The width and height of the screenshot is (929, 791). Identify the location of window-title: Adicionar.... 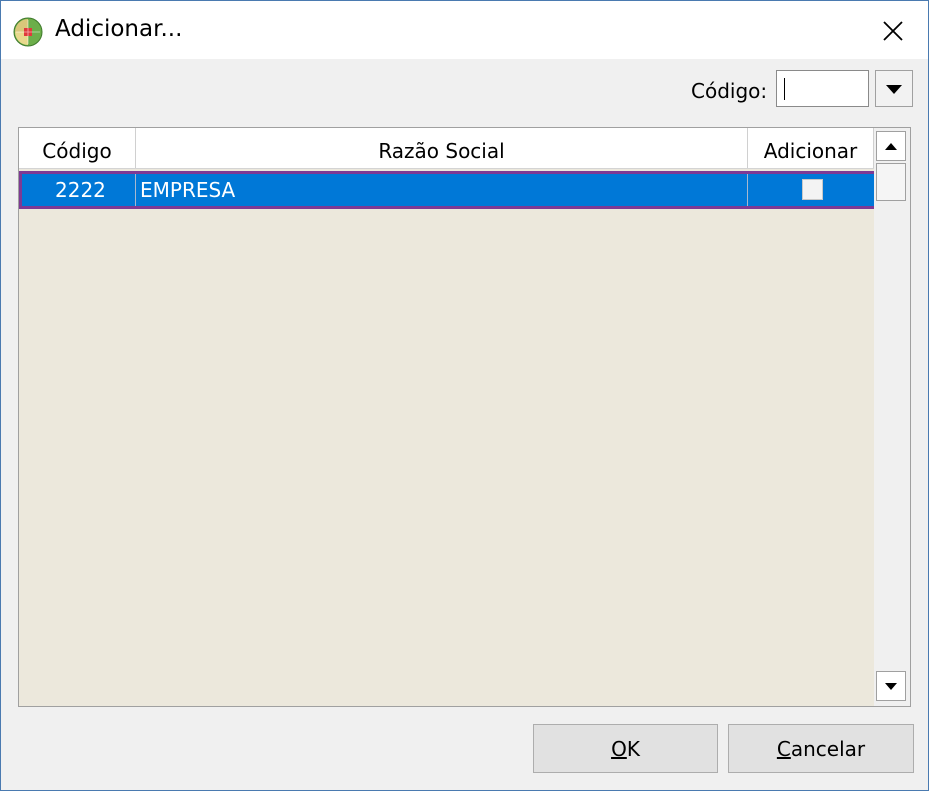
(119, 29).